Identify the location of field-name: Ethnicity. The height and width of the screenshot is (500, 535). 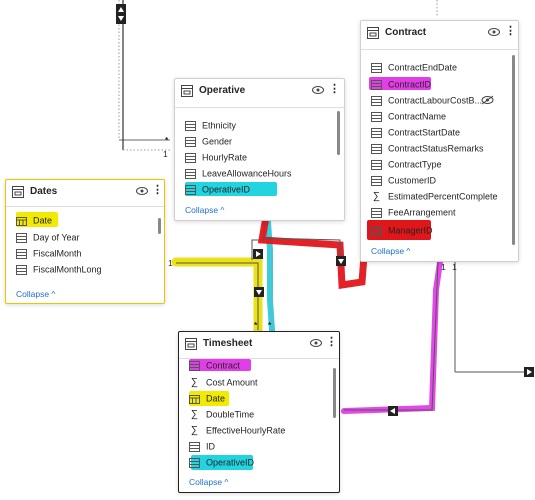
(219, 125).